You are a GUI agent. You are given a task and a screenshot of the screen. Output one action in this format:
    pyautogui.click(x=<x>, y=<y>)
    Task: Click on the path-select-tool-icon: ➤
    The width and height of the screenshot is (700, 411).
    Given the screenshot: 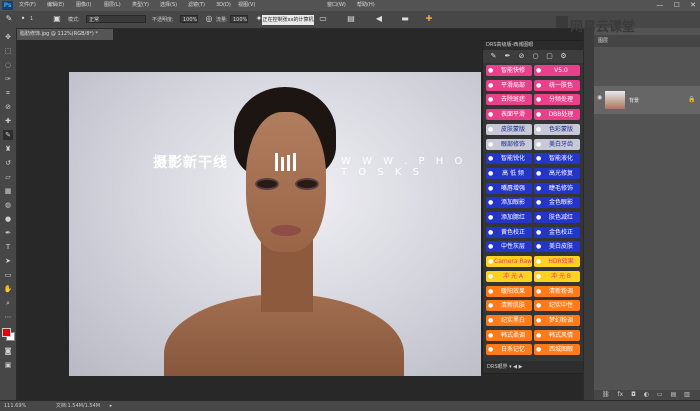 What is the action you would take?
    pyautogui.click(x=8, y=261)
    